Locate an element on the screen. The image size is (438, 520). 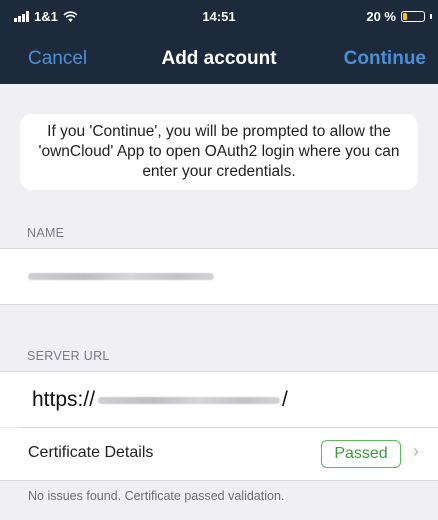
server-url-value: https:// / is located at coordinates (160, 400).